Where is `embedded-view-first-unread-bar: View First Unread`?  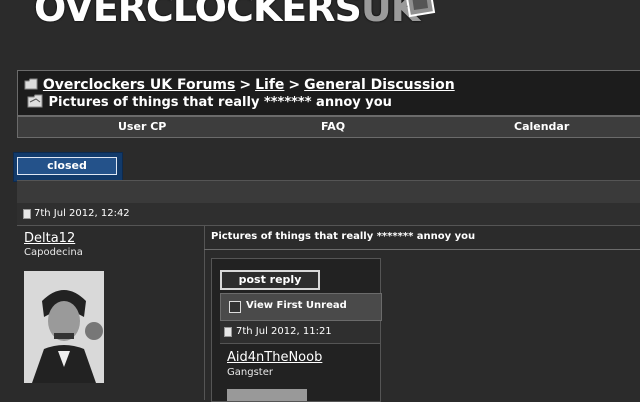 embedded-view-first-unread-bar: View First Unread is located at coordinates (301, 307).